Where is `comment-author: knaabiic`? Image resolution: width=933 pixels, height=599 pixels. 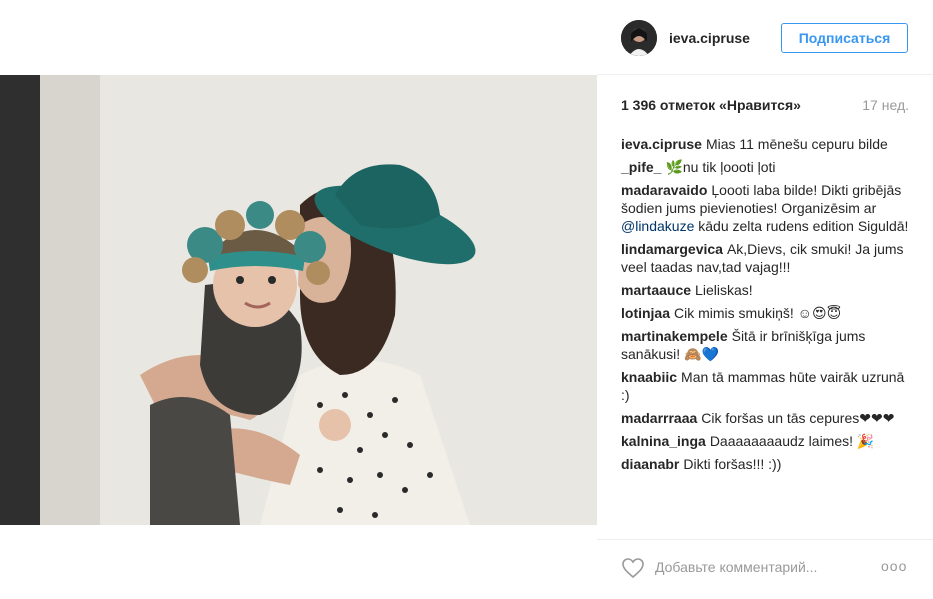
comment-author: knaabiic is located at coordinates (649, 377).